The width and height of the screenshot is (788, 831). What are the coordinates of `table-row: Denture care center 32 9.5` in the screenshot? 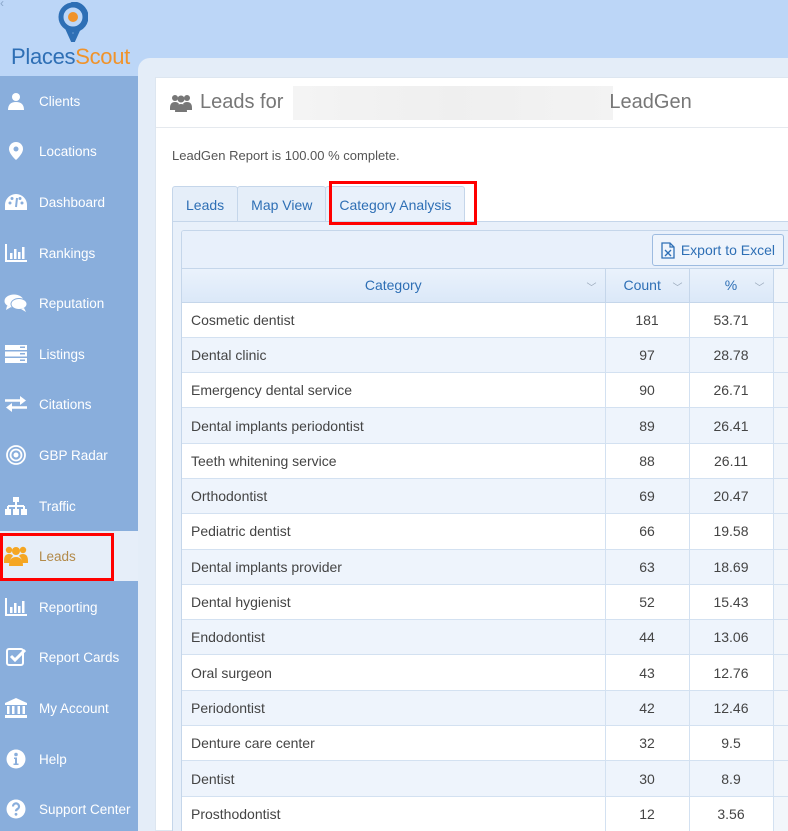 It's located at (485, 743).